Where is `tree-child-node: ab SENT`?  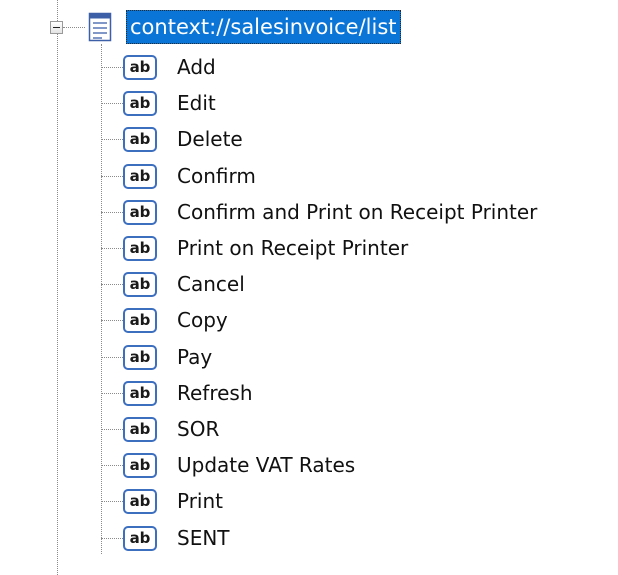 tree-child-node: ab SENT is located at coordinates (359, 538).